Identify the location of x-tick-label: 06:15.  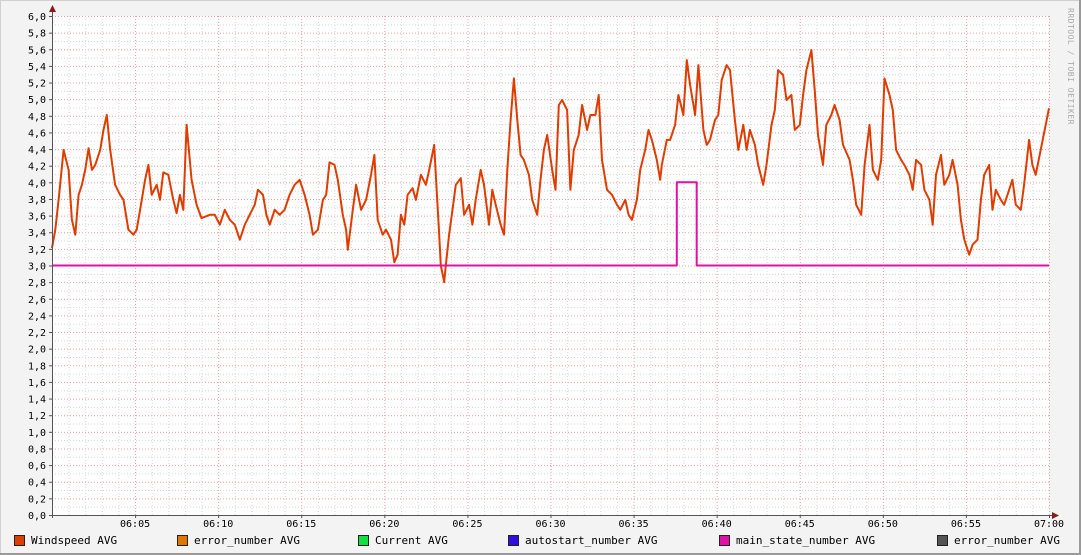
(301, 524).